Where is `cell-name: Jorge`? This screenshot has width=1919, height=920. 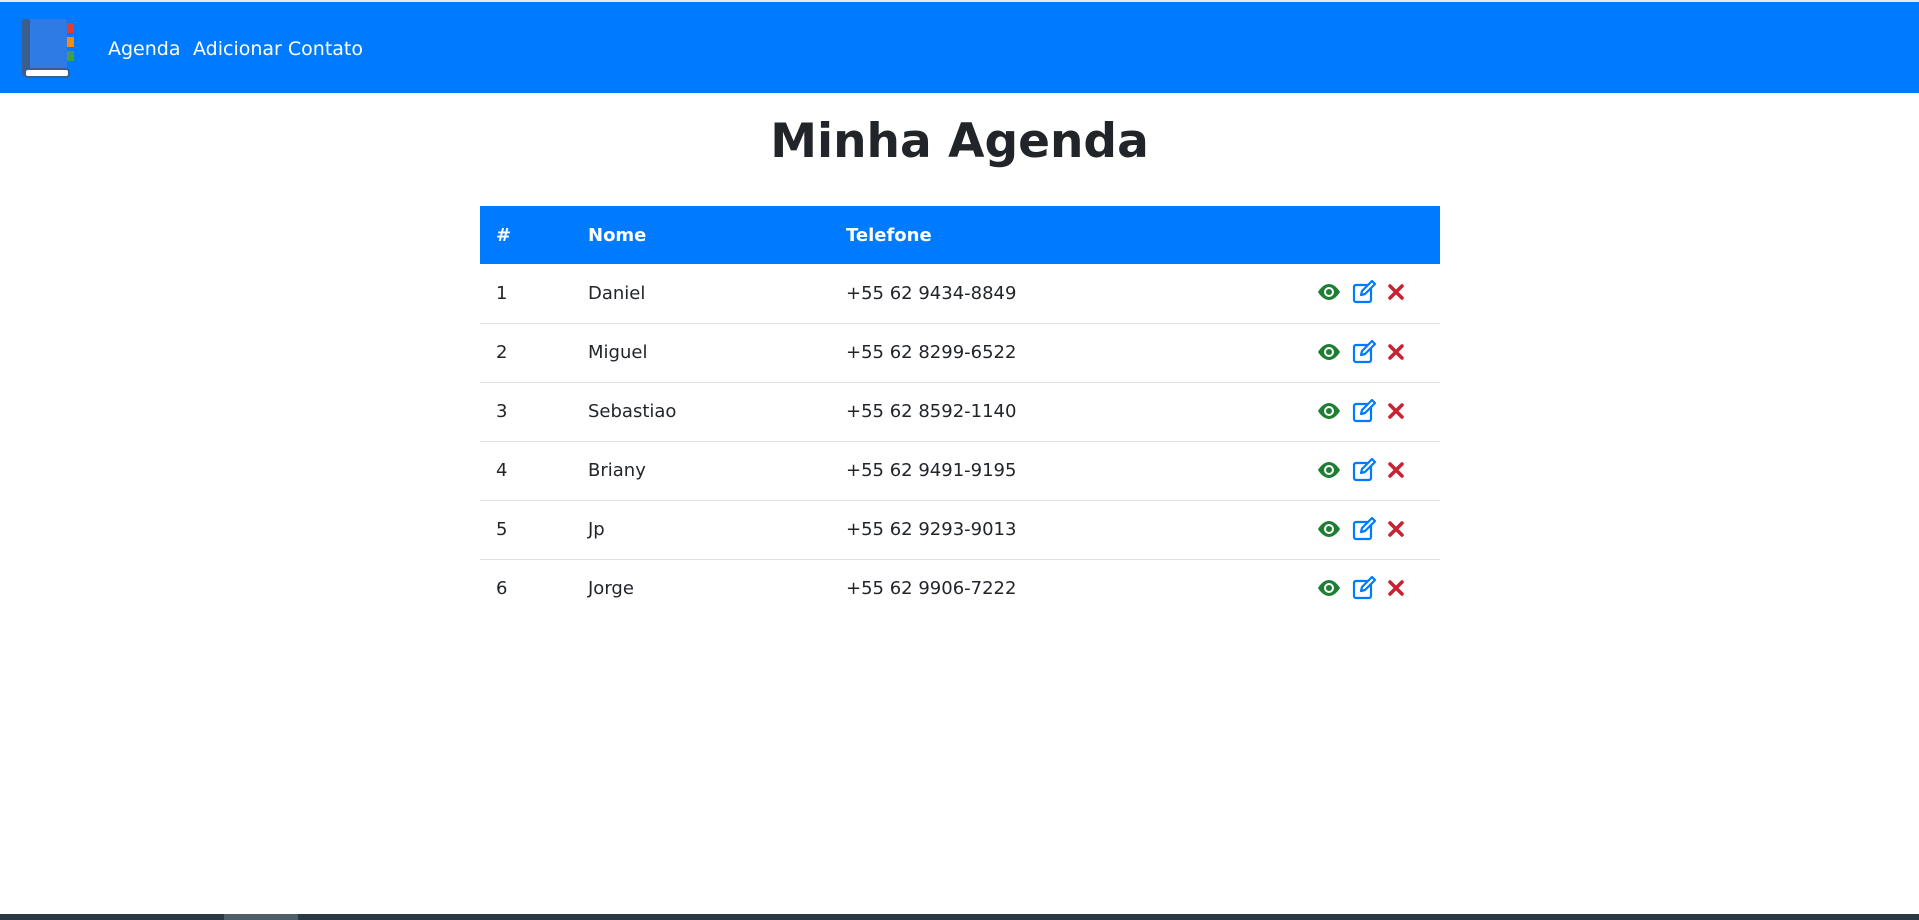
cell-name: Jorge is located at coordinates (611, 589).